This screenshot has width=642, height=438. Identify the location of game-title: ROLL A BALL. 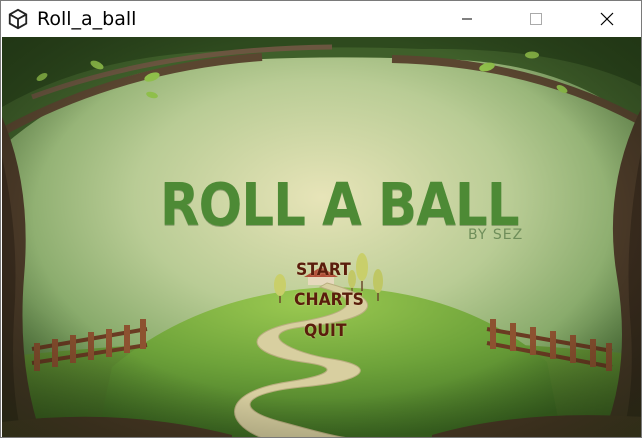
(340, 204).